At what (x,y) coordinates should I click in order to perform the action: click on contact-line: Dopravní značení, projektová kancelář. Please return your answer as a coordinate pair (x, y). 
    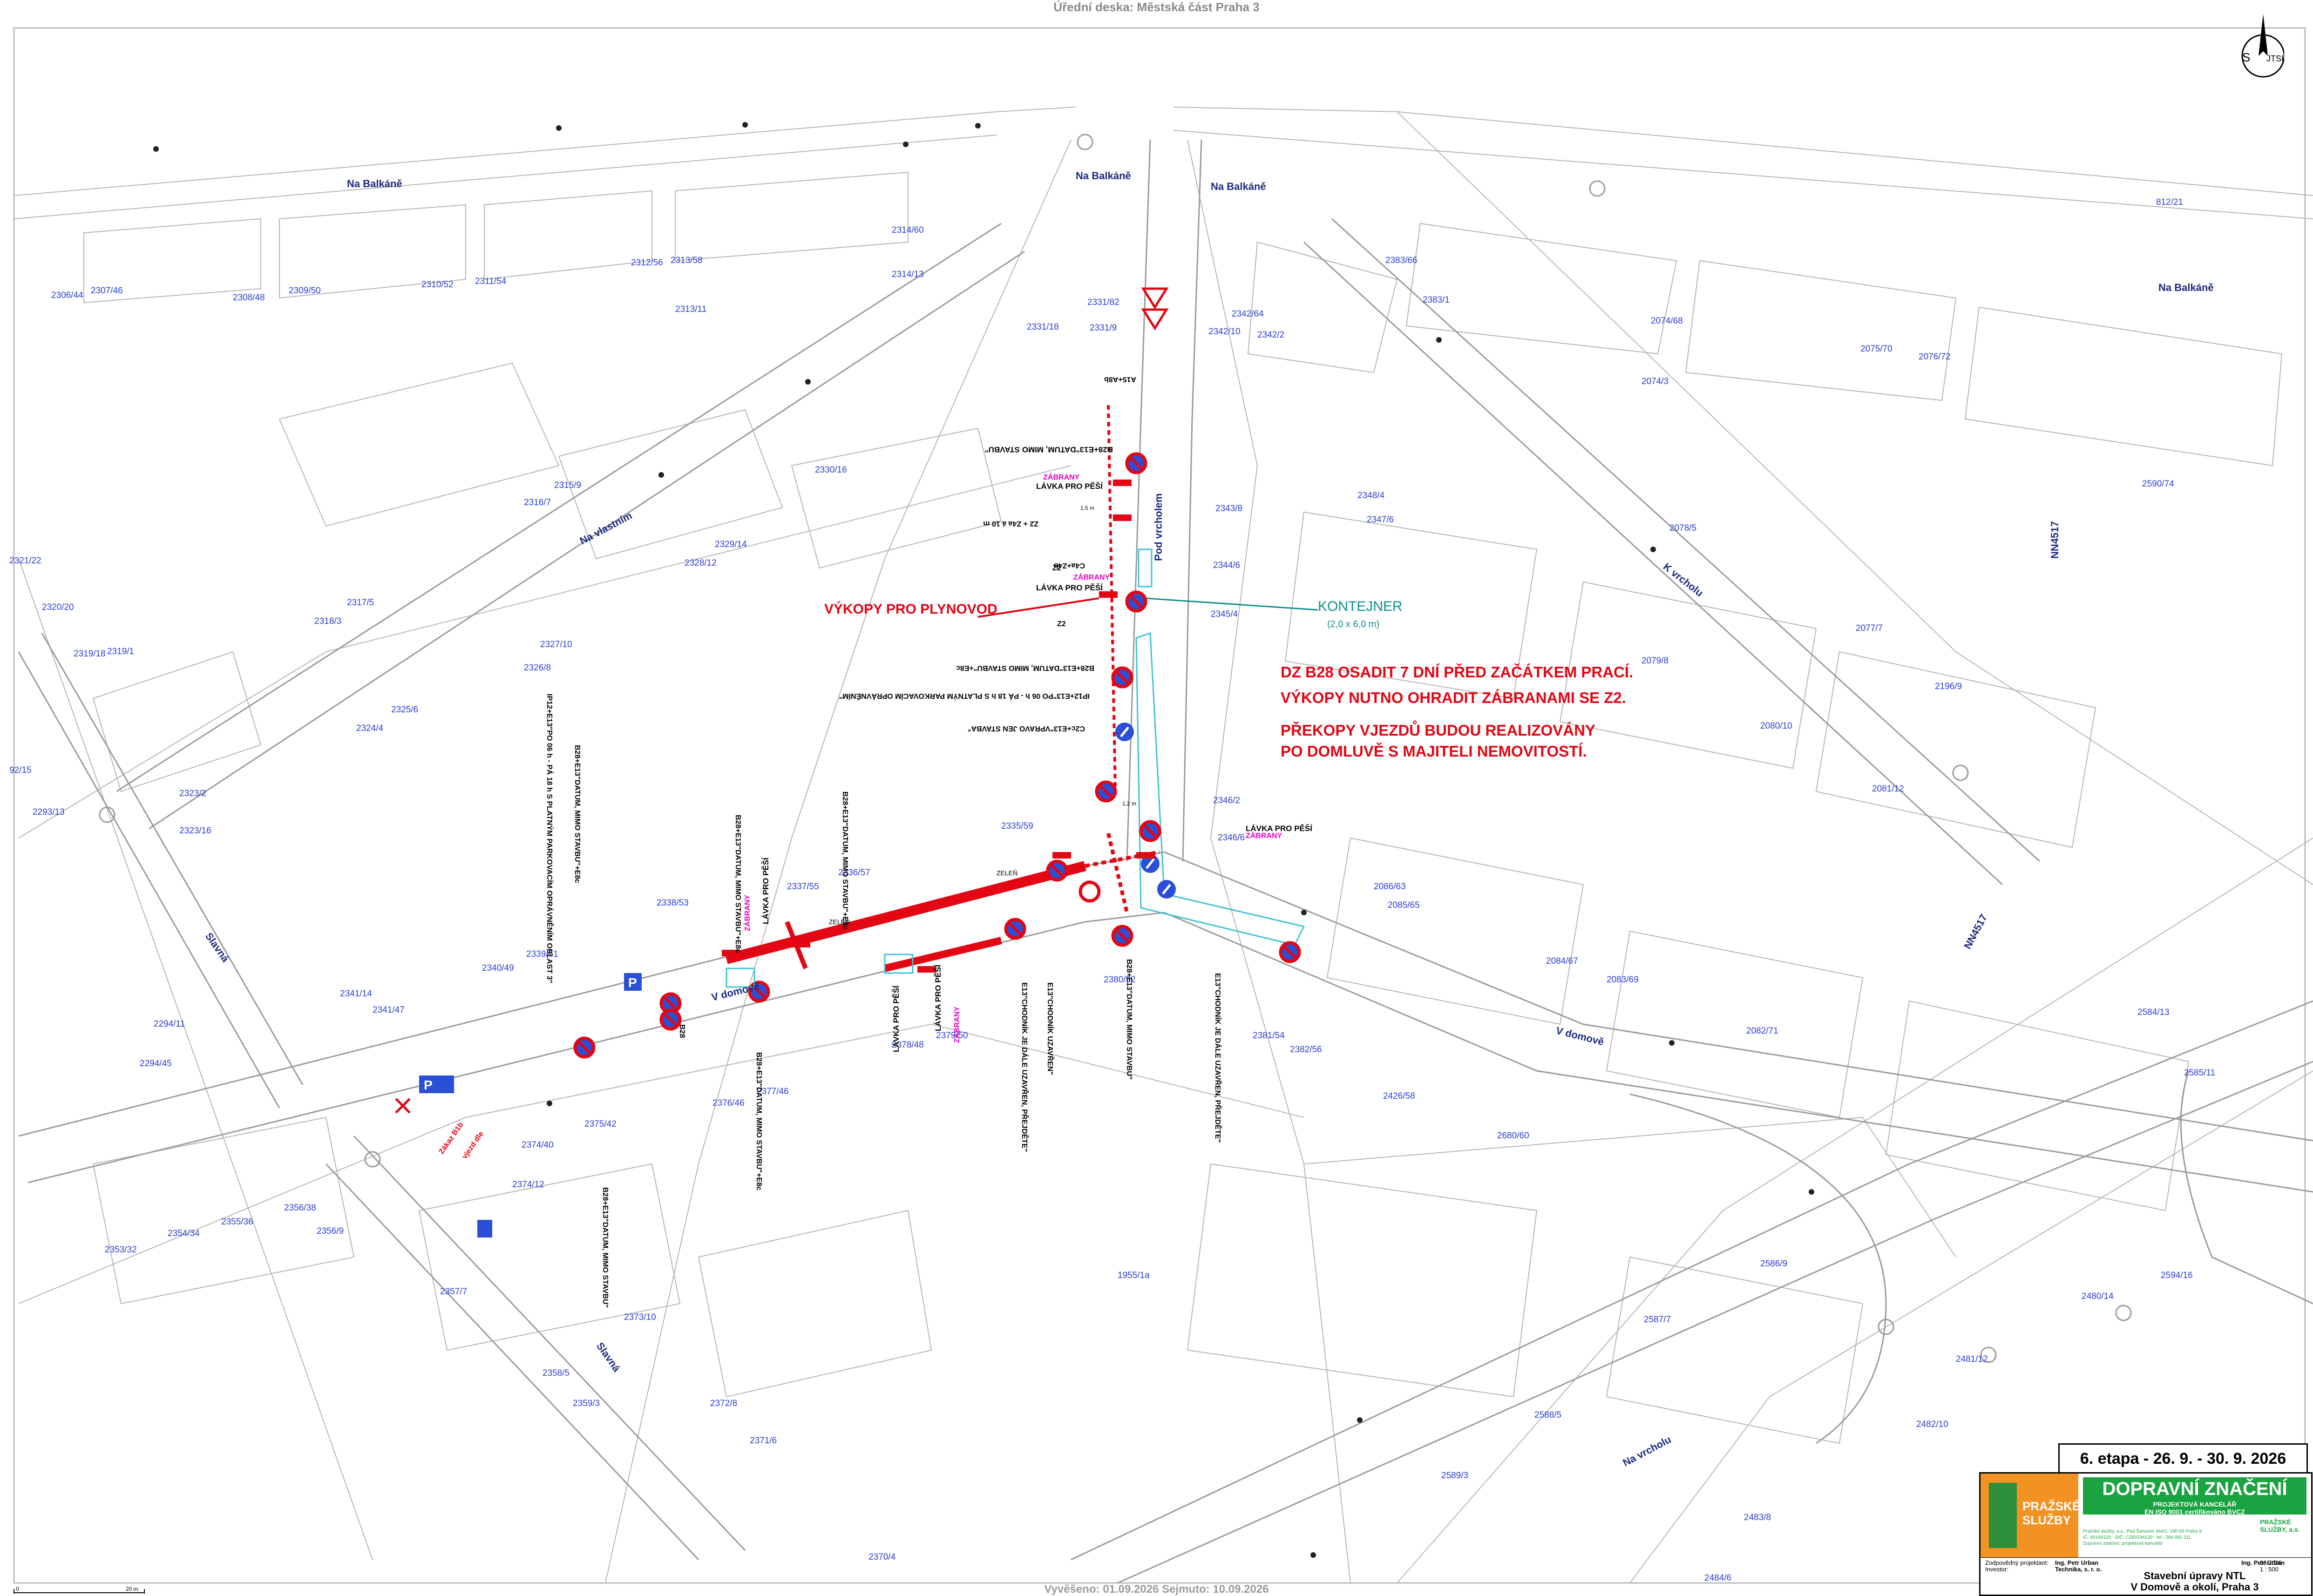
    Looking at the image, I should click on (2123, 1543).